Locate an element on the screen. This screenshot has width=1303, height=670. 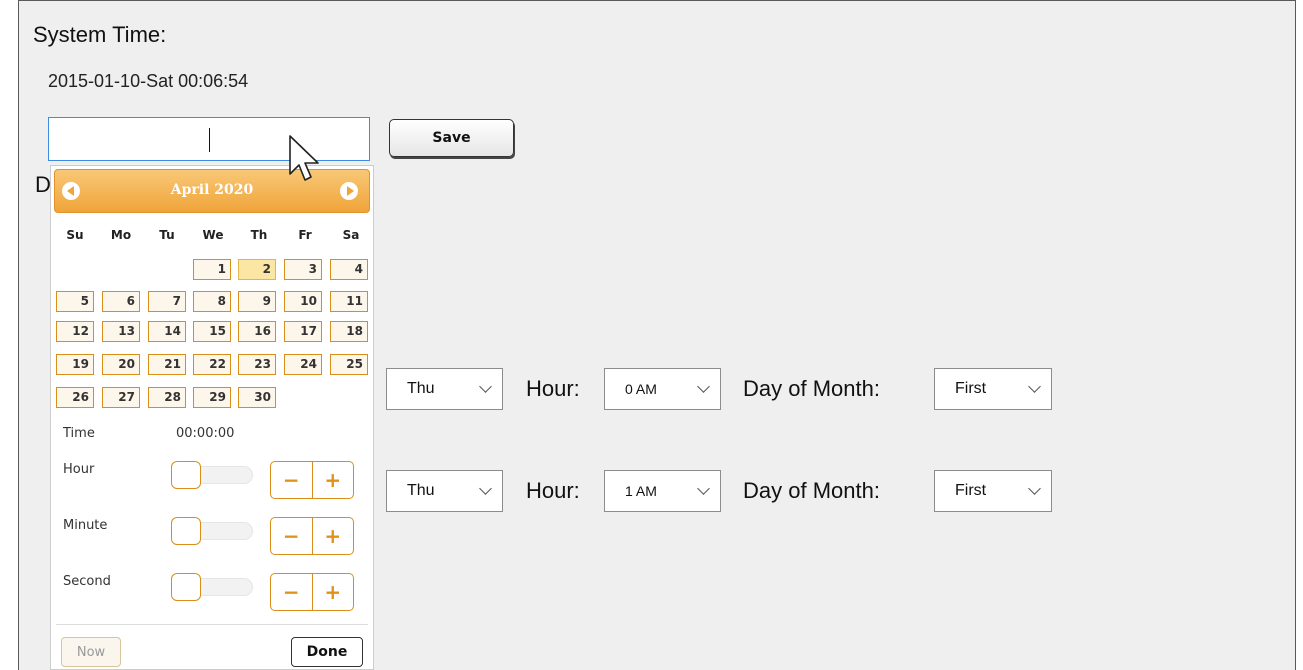
next-month-icon is located at coordinates (349, 191).